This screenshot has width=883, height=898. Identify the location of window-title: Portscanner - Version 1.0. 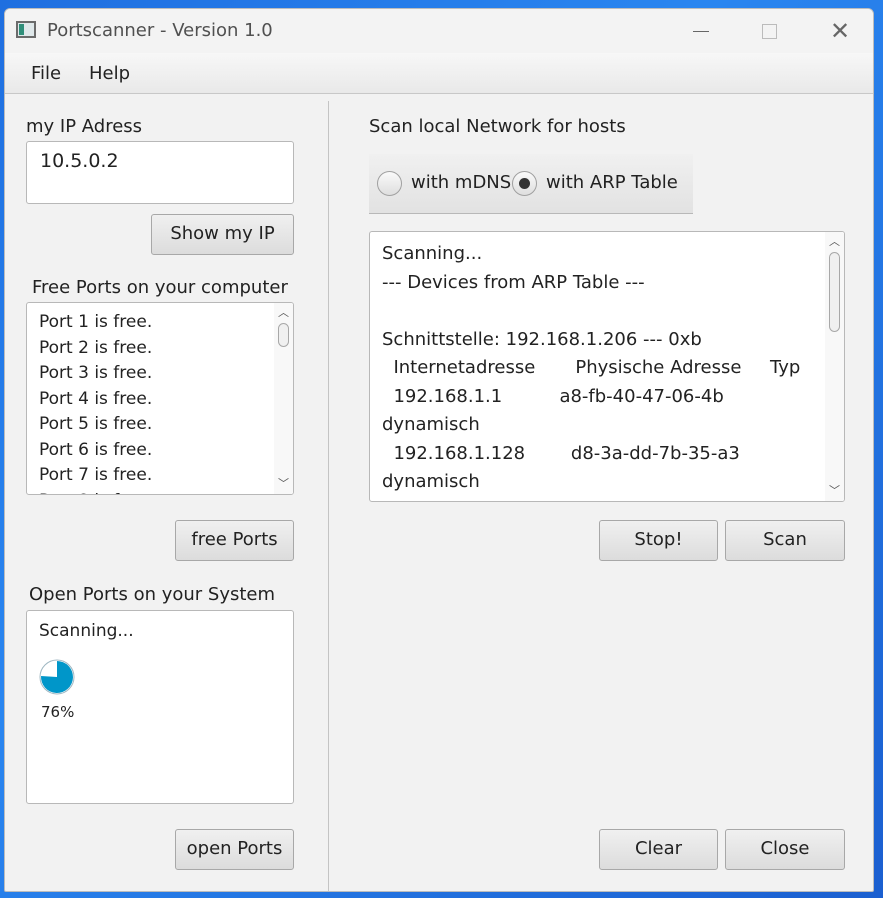
(160, 30).